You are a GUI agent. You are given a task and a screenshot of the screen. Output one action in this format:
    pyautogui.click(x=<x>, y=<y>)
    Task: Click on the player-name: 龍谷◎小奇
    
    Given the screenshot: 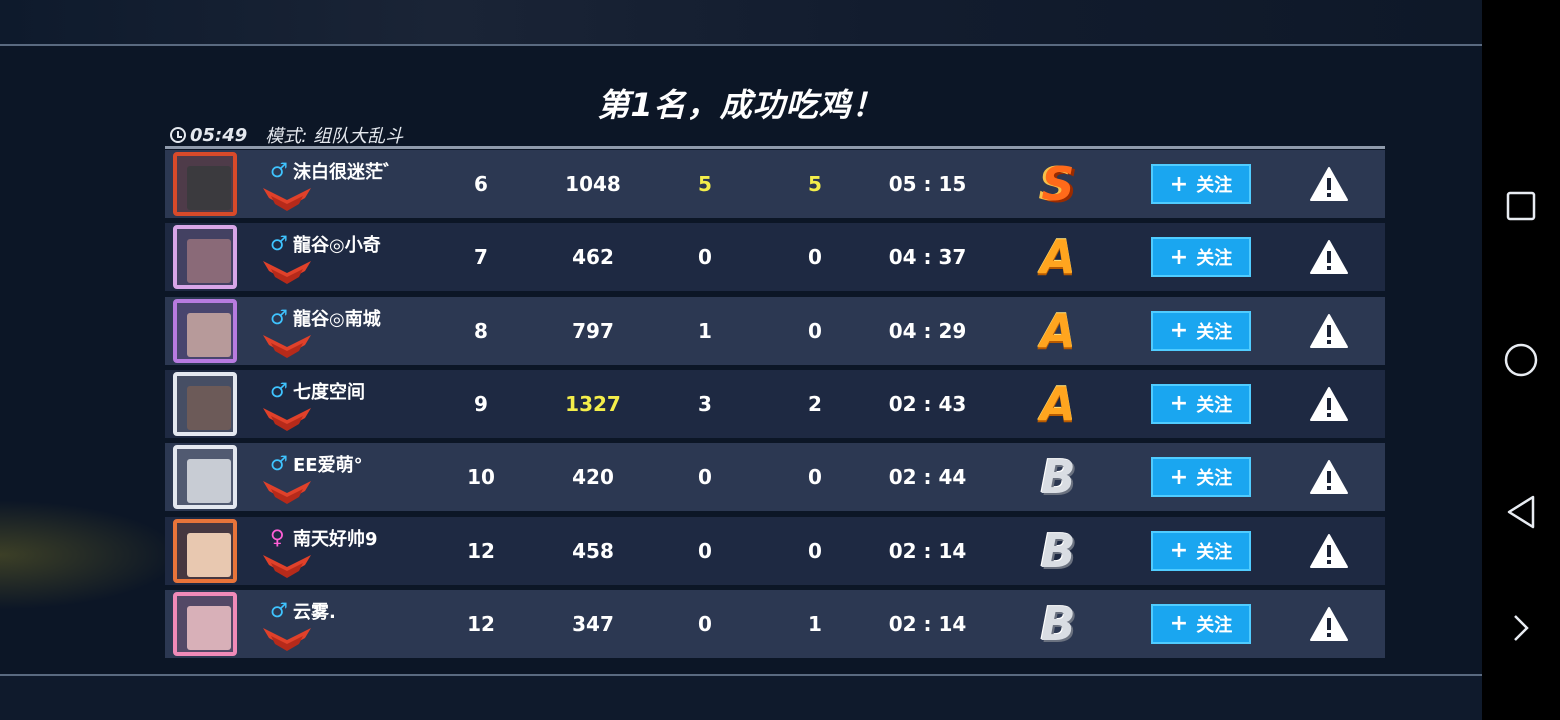 What is the action you would take?
    pyautogui.click(x=337, y=246)
    